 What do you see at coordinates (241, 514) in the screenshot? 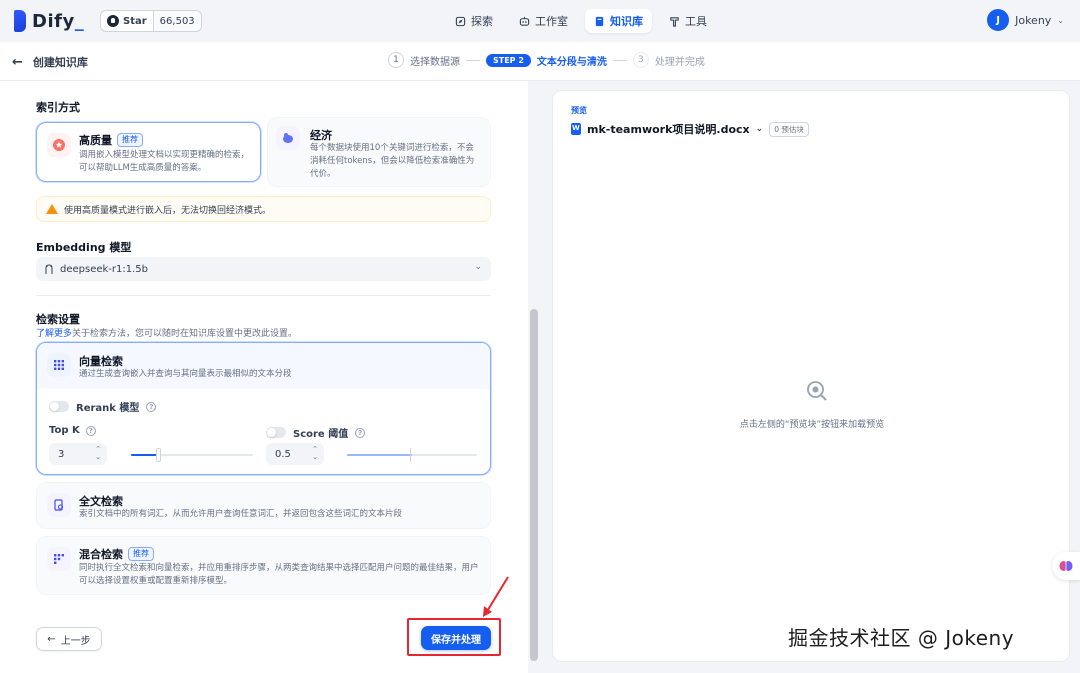
I see `full-text-desc: 索引文档中的所有词汇，从而允许用户查询任意词汇，并返回包含这些词汇的文本片段` at bounding box center [241, 514].